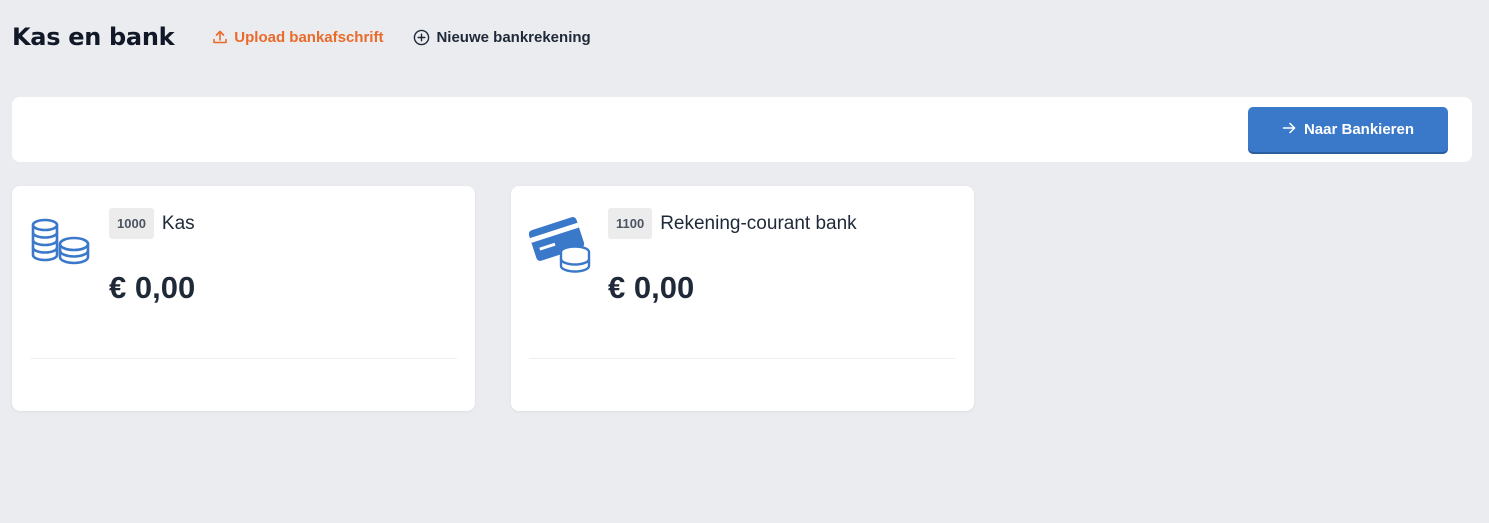  What do you see at coordinates (758, 223) in the screenshot?
I see `account-name: Rekening-courant bank` at bounding box center [758, 223].